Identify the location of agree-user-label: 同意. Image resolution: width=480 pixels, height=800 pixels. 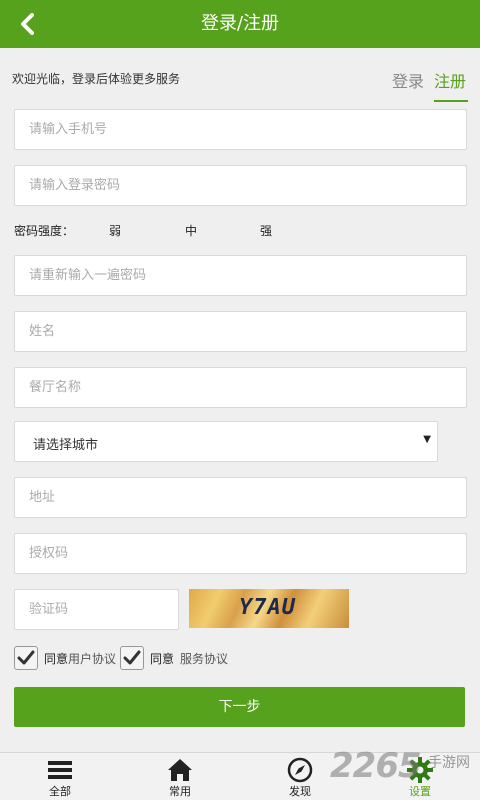
(56, 658).